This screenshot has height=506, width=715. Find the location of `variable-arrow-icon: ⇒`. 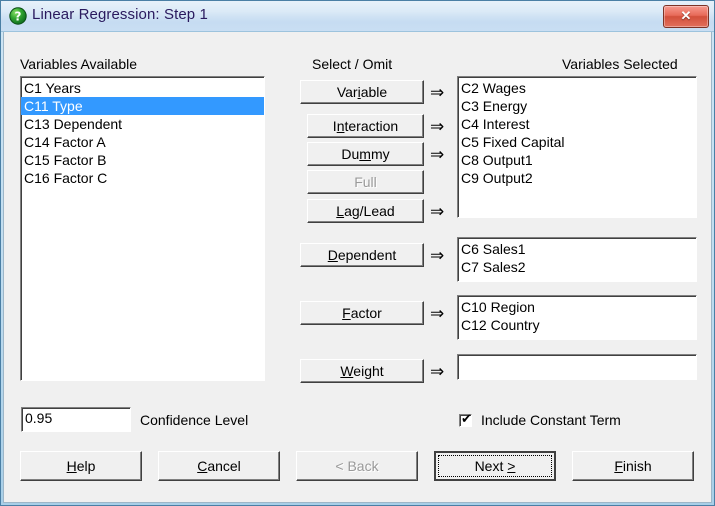

variable-arrow-icon: ⇒ is located at coordinates (437, 92).